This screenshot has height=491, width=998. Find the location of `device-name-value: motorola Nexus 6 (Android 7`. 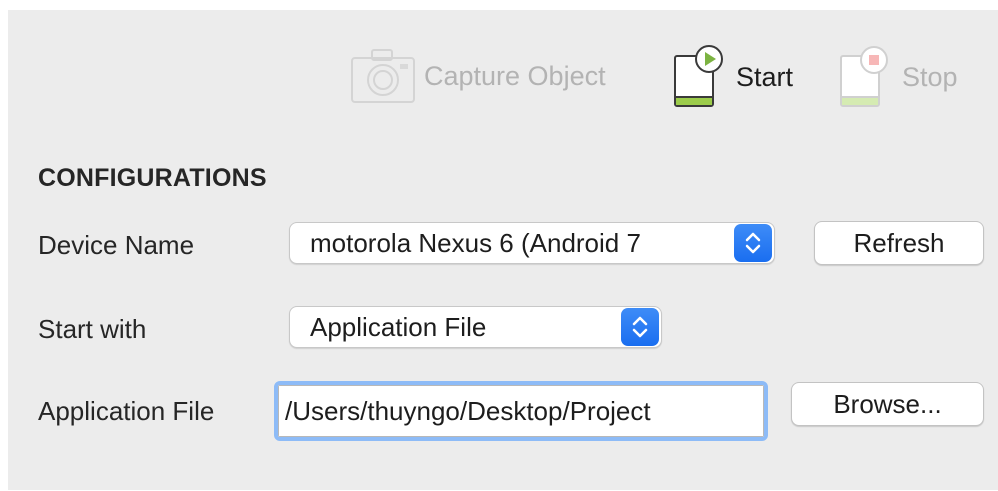

device-name-value: motorola Nexus 6 (Android 7 is located at coordinates (475, 242).